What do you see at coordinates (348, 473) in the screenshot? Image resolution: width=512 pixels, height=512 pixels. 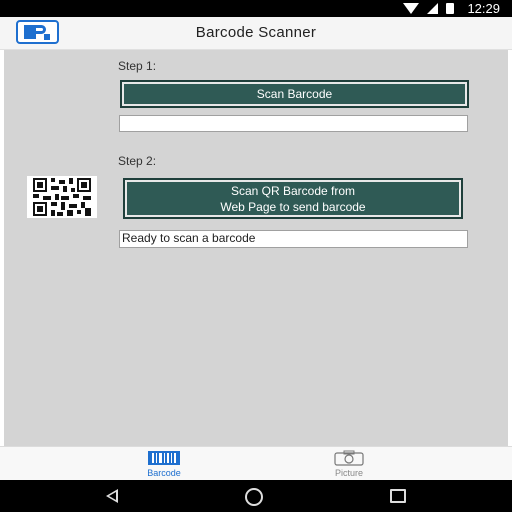 I see `tab-picture-label: Picture` at bounding box center [348, 473].